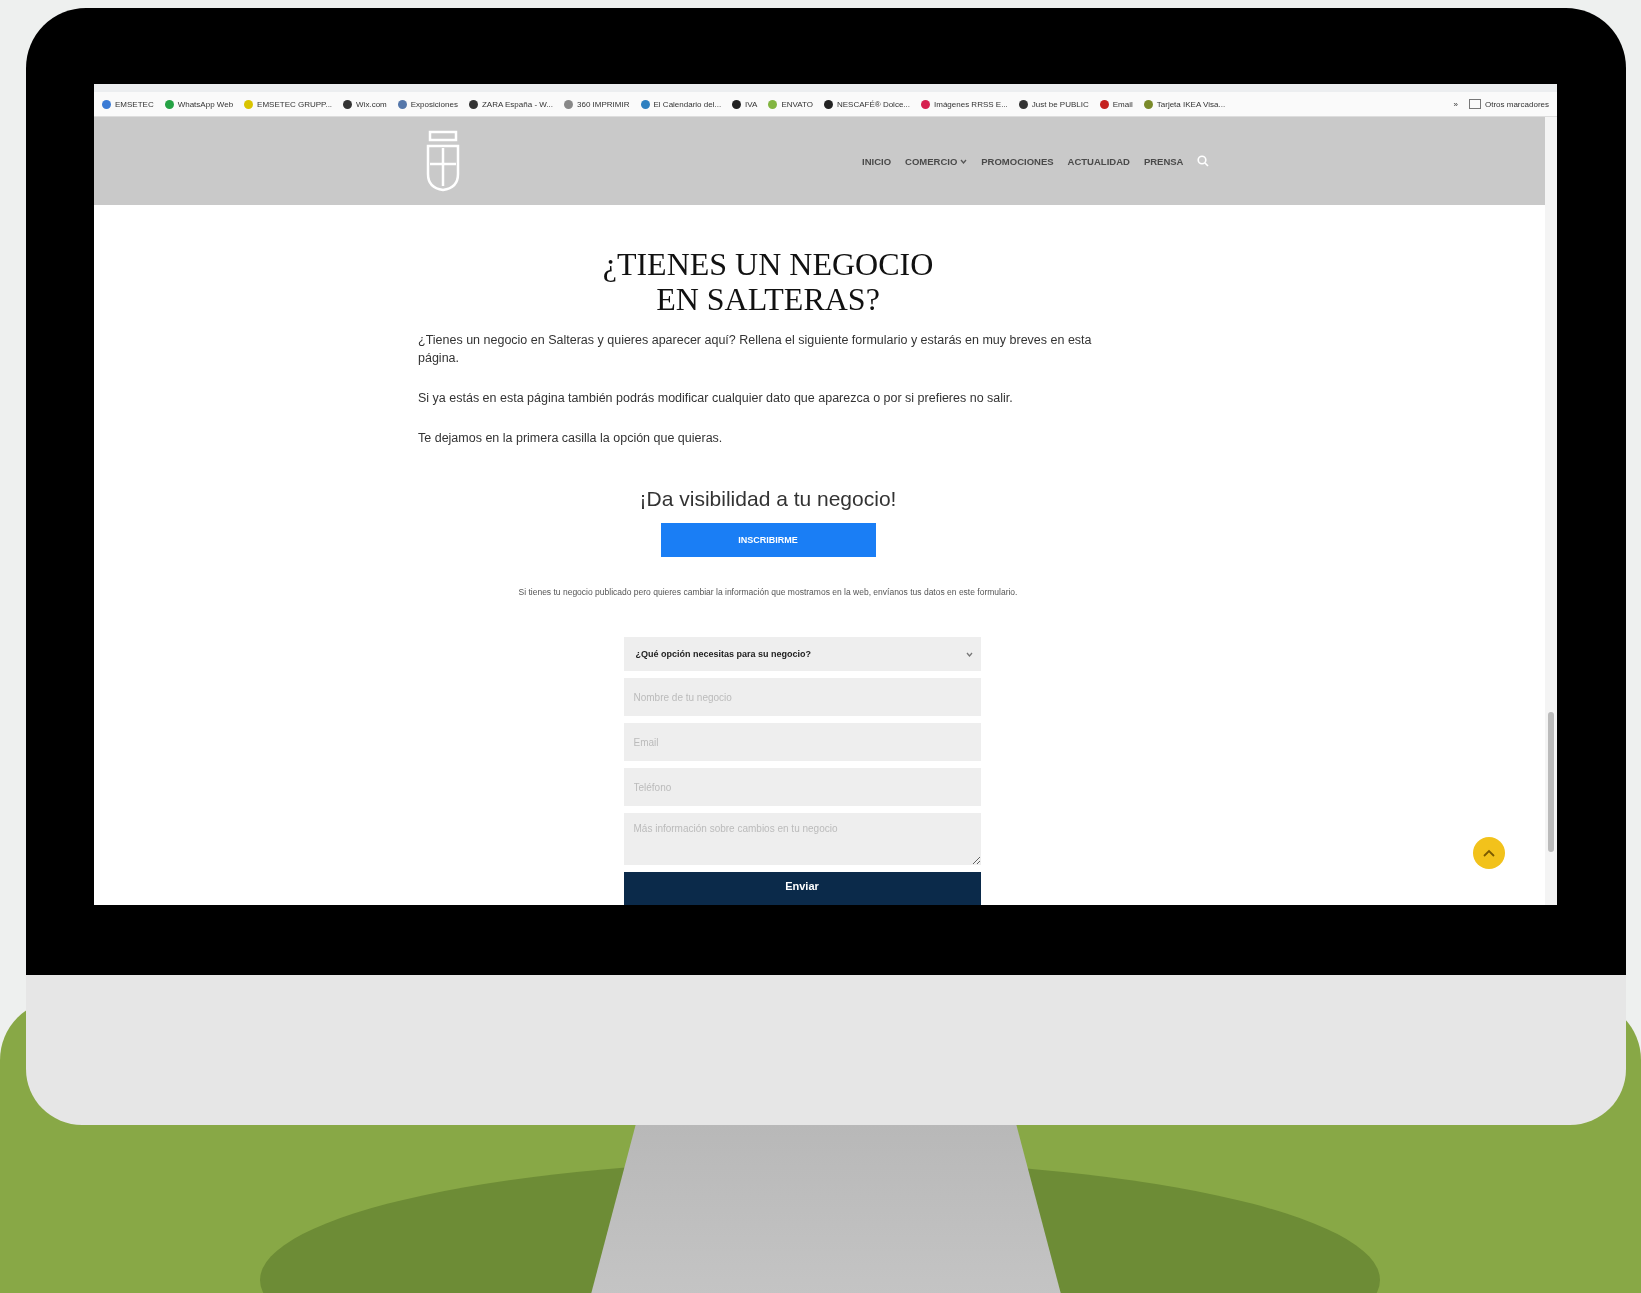  Describe the element at coordinates (443, 161) in the screenshot. I see `crest-logo` at that location.